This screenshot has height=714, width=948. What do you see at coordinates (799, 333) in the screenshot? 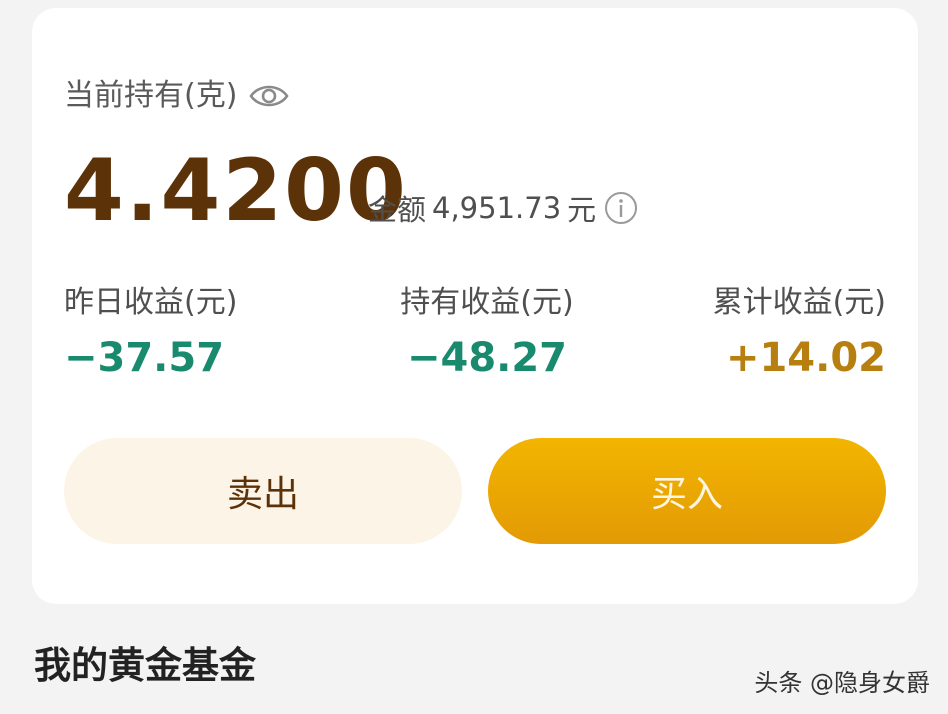
I see `stat-cumulative: 累计收益(元) +14.02` at bounding box center [799, 333].